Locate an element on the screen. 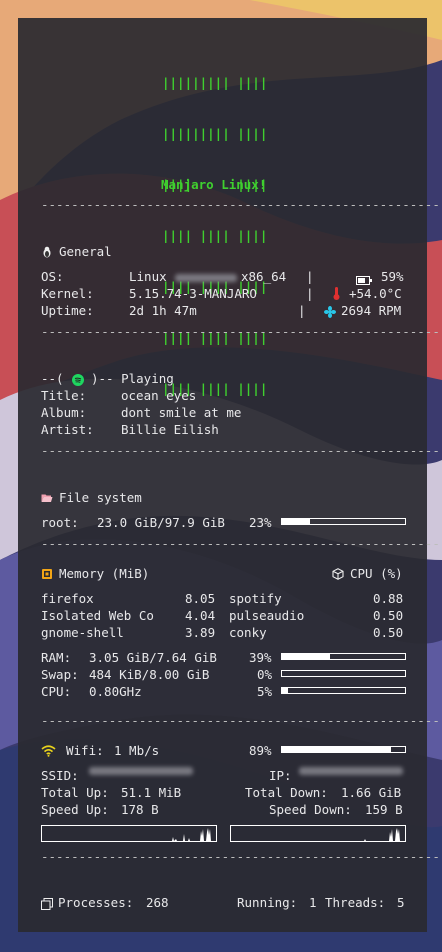  mem-process-name: Isolated Web Co is located at coordinates (97, 615).